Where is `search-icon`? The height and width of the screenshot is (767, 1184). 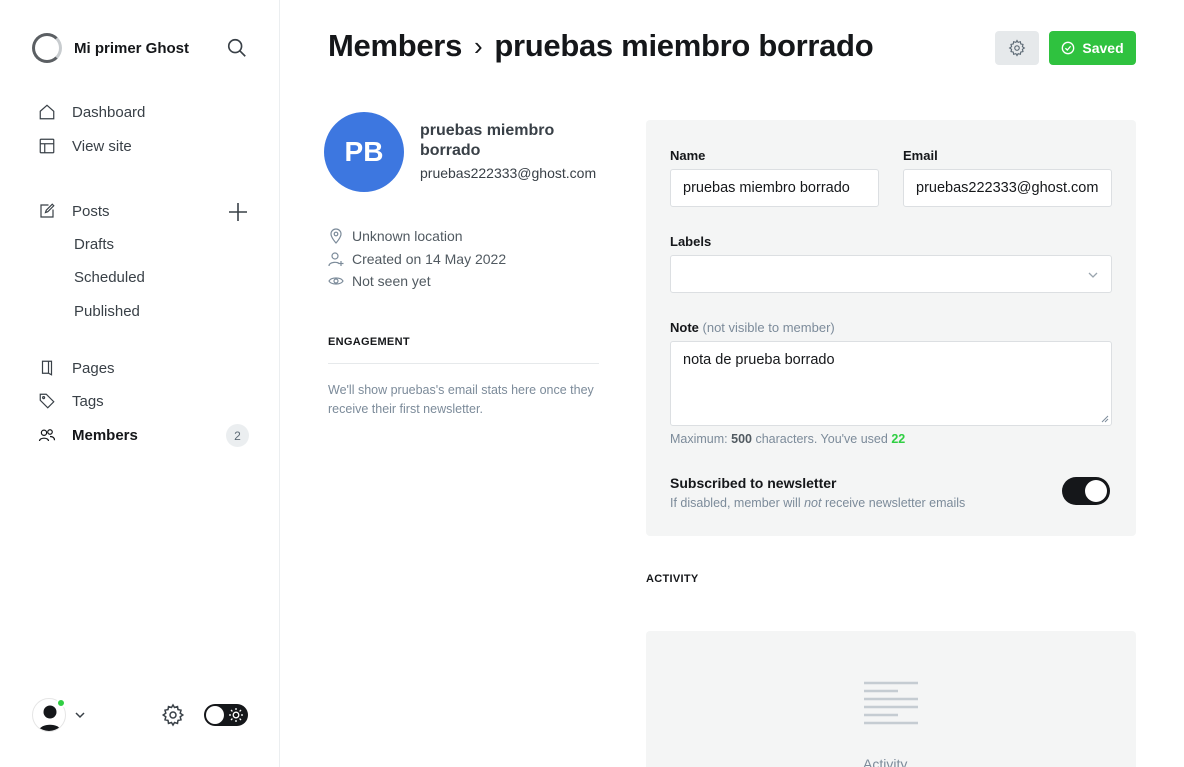 search-icon is located at coordinates (237, 48).